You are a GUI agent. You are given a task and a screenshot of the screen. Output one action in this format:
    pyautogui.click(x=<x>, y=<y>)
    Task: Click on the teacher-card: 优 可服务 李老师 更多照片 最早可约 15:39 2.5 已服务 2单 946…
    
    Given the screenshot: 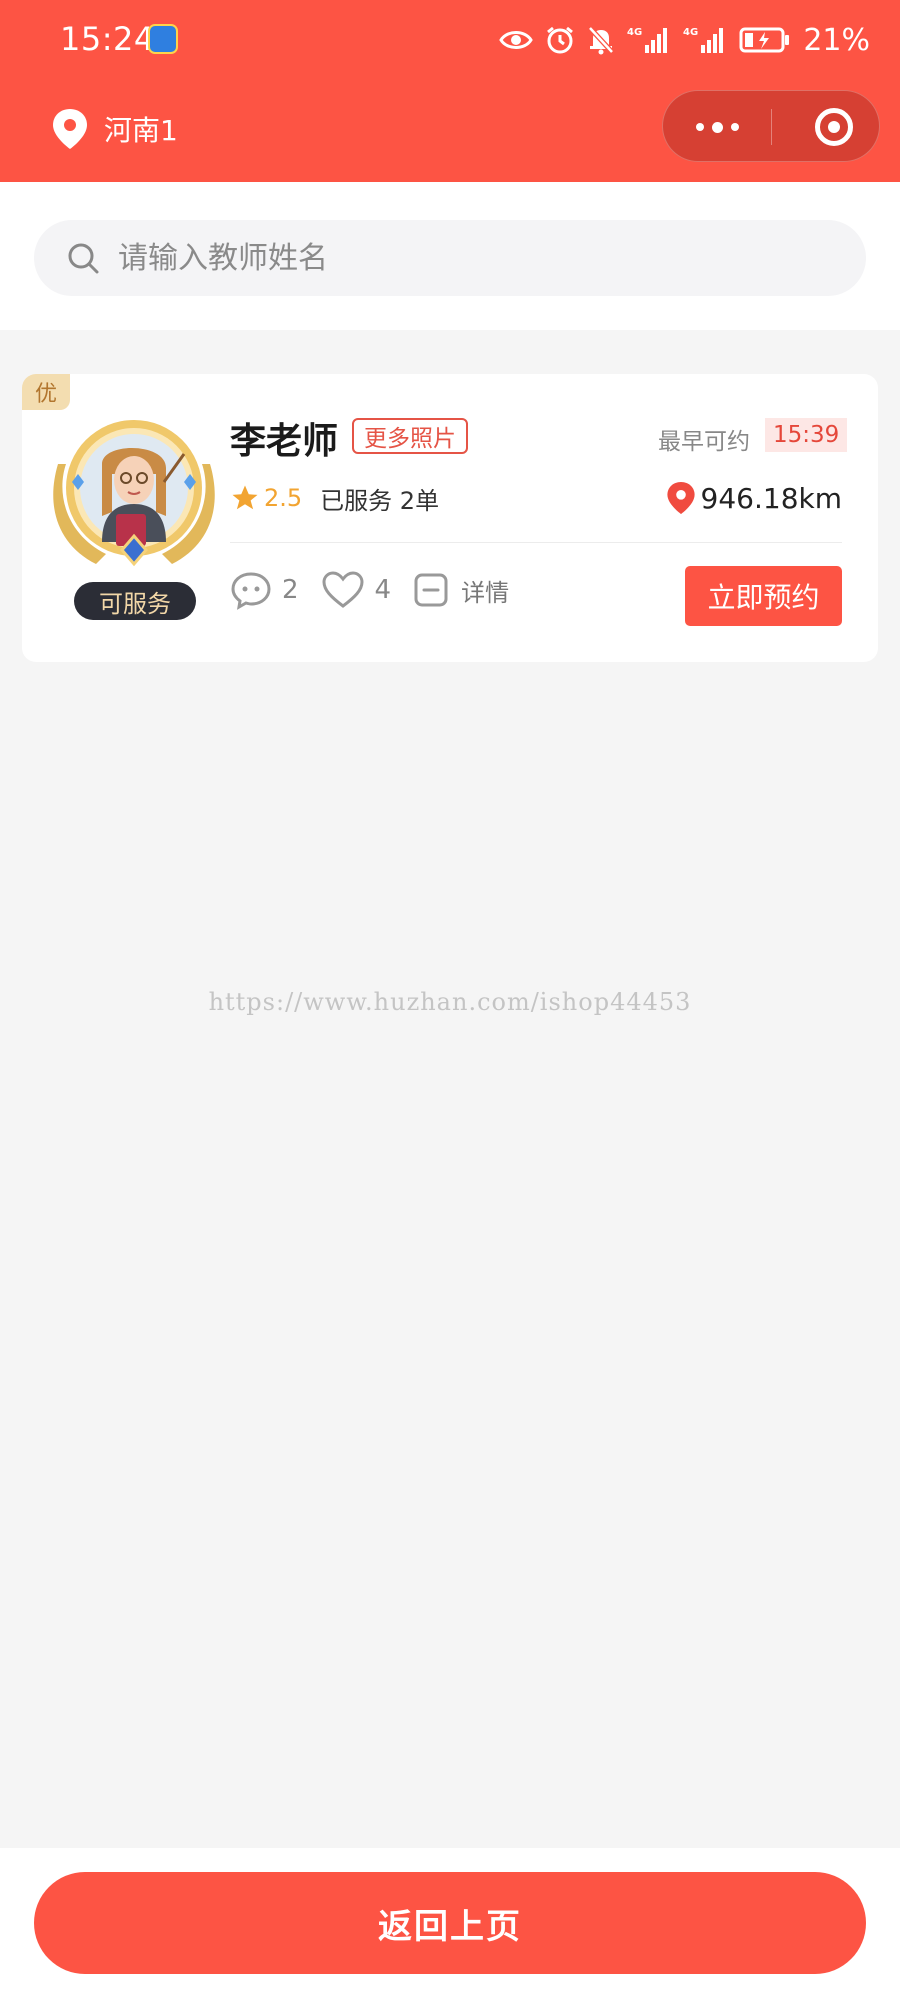 What is the action you would take?
    pyautogui.click(x=450, y=518)
    